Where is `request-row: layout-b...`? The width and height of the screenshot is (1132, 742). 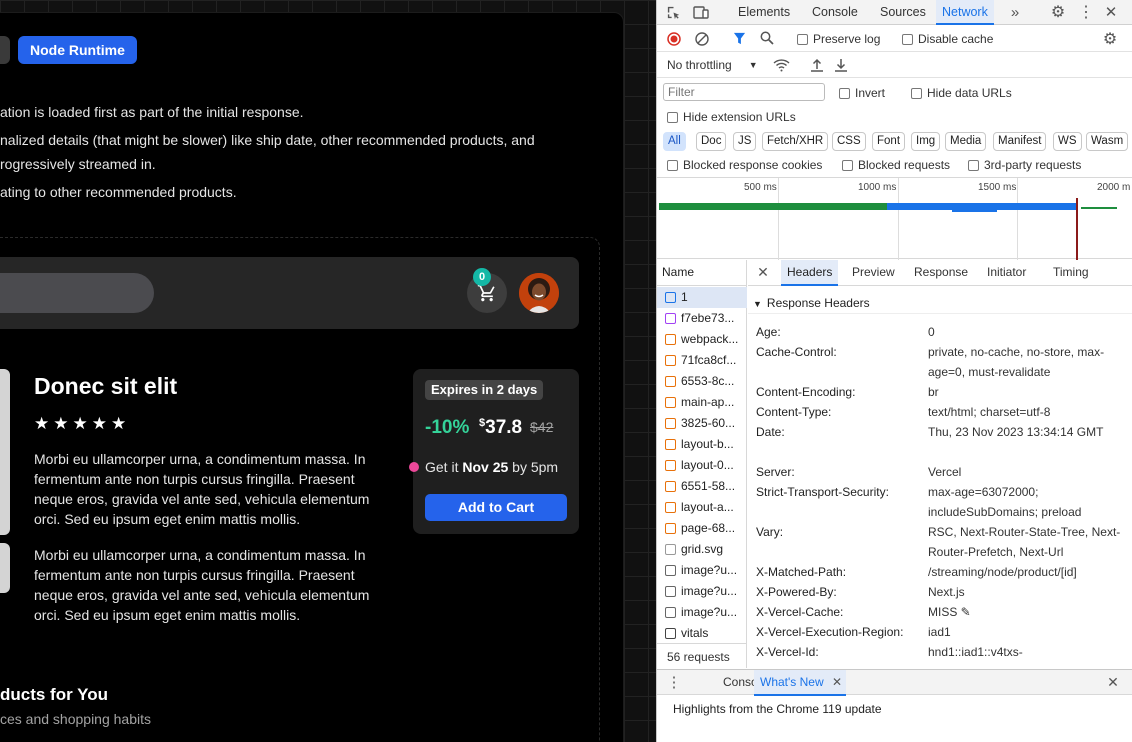 request-row: layout-b... is located at coordinates (702, 444).